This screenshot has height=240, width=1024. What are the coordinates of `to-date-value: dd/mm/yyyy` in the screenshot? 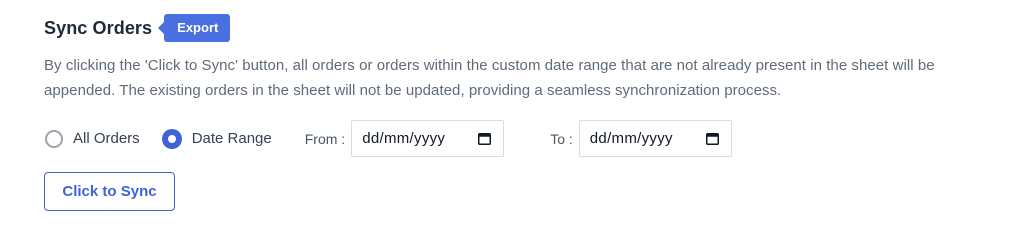 It's located at (631, 138).